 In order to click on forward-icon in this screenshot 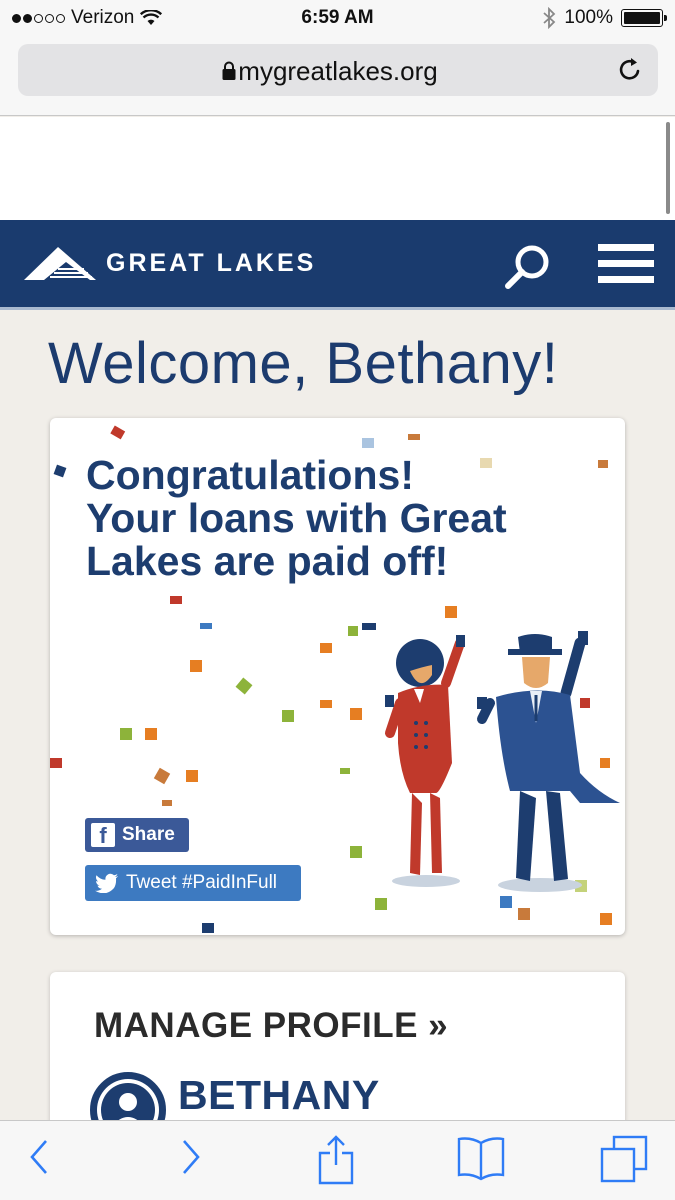, I will do `click(190, 1157)`.